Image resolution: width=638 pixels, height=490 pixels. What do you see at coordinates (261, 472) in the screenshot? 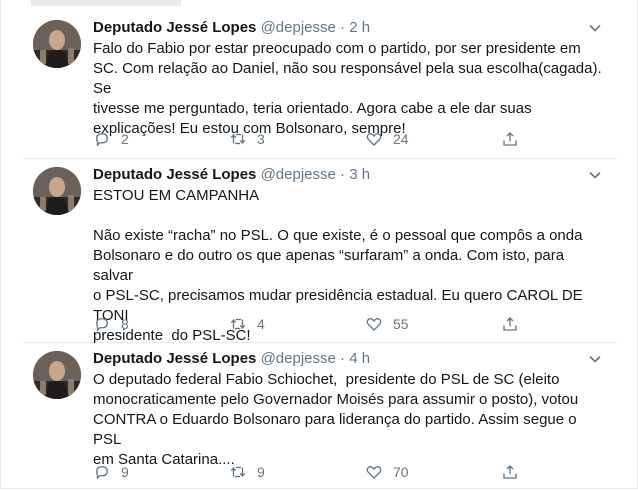
I see `retweet-count: 9` at bounding box center [261, 472].